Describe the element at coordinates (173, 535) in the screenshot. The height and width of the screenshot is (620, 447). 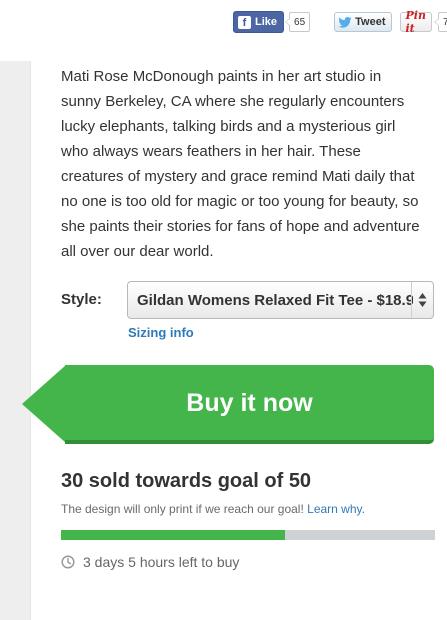
I see `goal-progress-fill` at that location.